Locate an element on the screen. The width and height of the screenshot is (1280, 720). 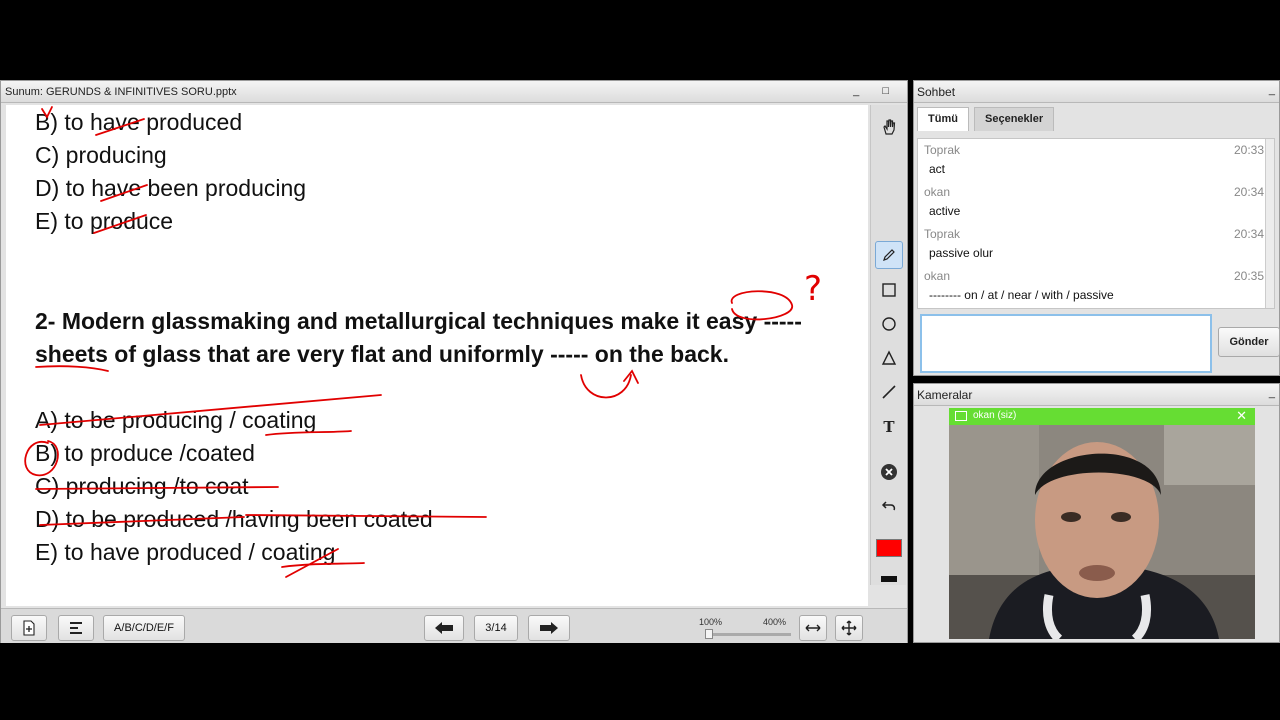
message-text: -------- on / at / near / with / passive is located at coordinates (1021, 295).